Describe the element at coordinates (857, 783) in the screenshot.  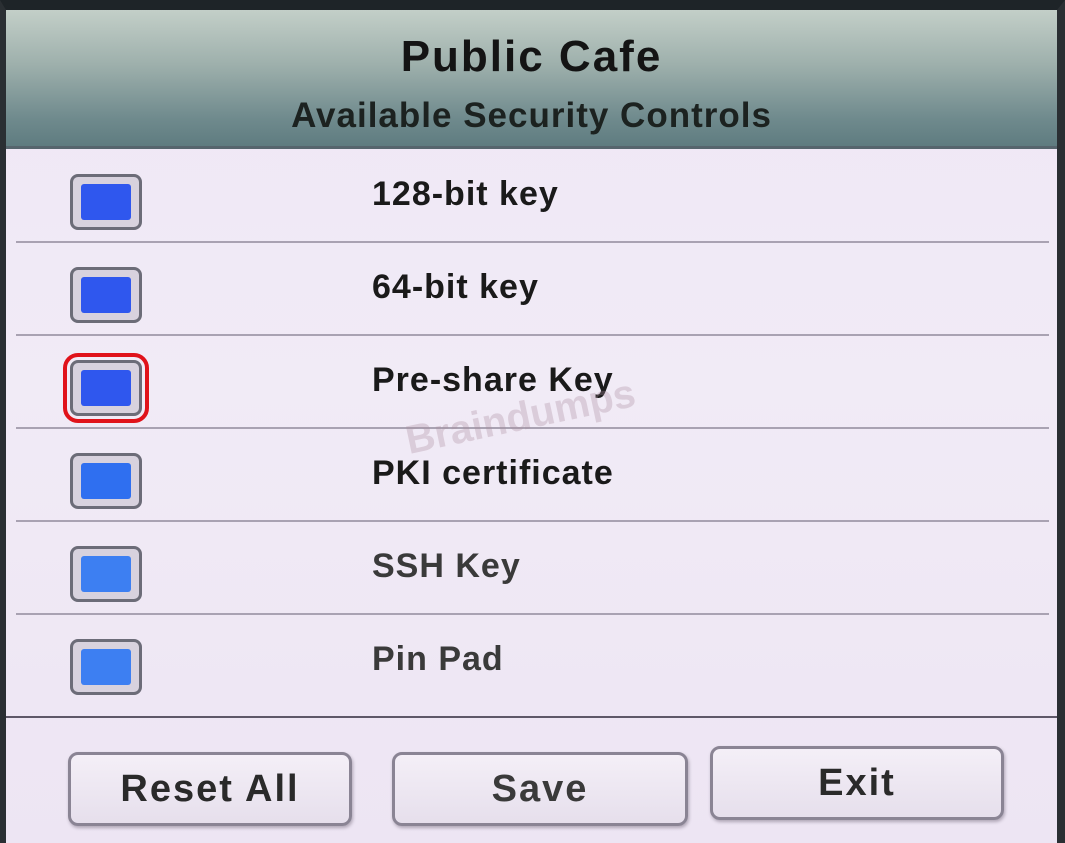
I see `exit-button: Exit` at that location.